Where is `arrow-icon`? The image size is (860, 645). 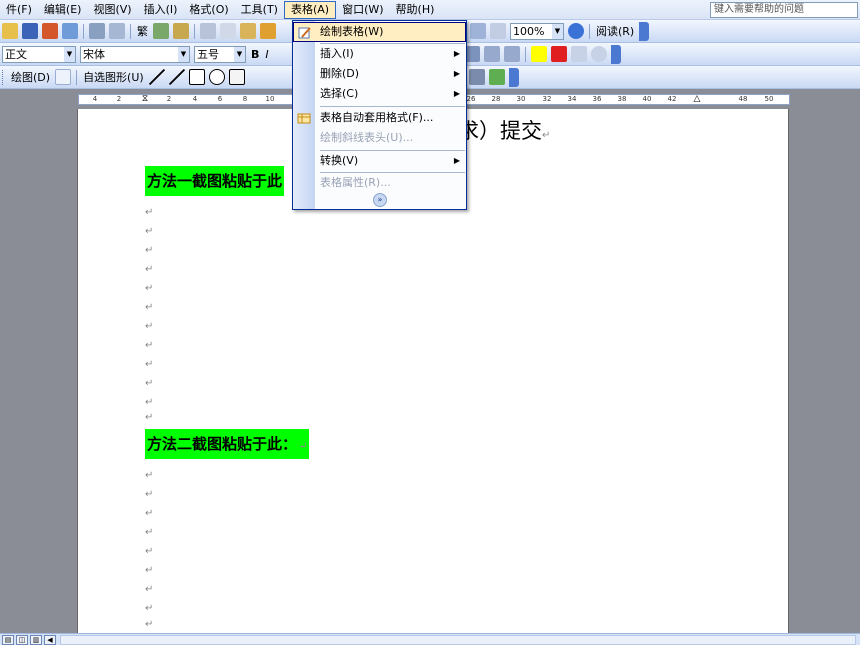
arrow-icon is located at coordinates (176, 77).